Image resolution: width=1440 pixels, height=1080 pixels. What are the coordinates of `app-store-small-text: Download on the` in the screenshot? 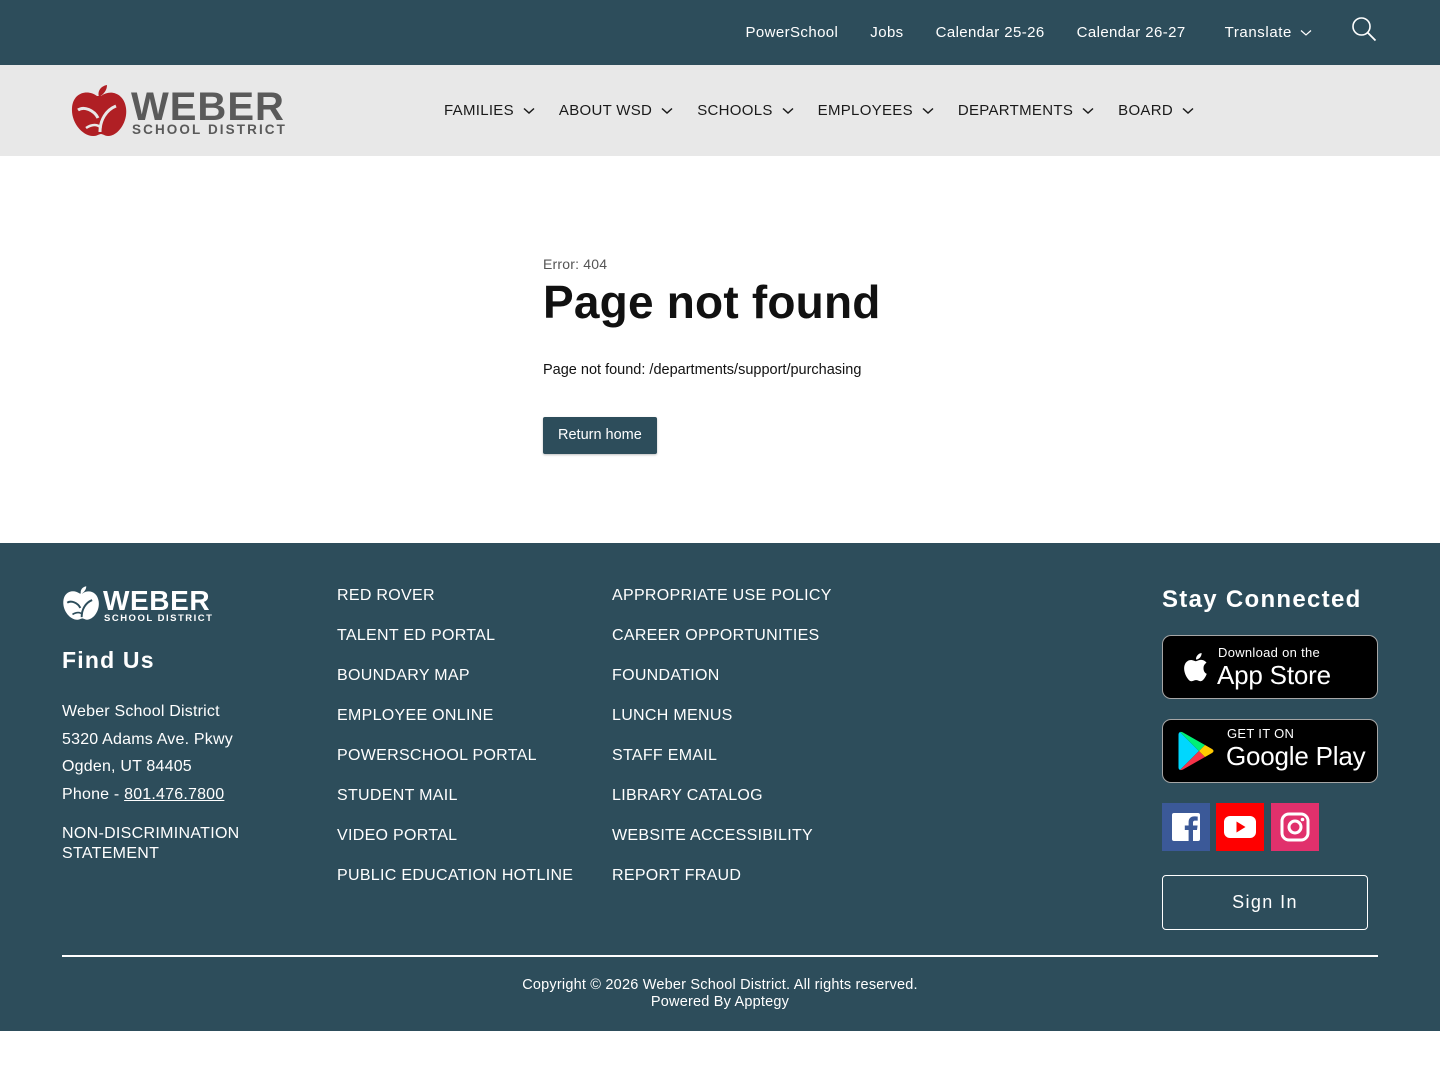 It's located at (1269, 652).